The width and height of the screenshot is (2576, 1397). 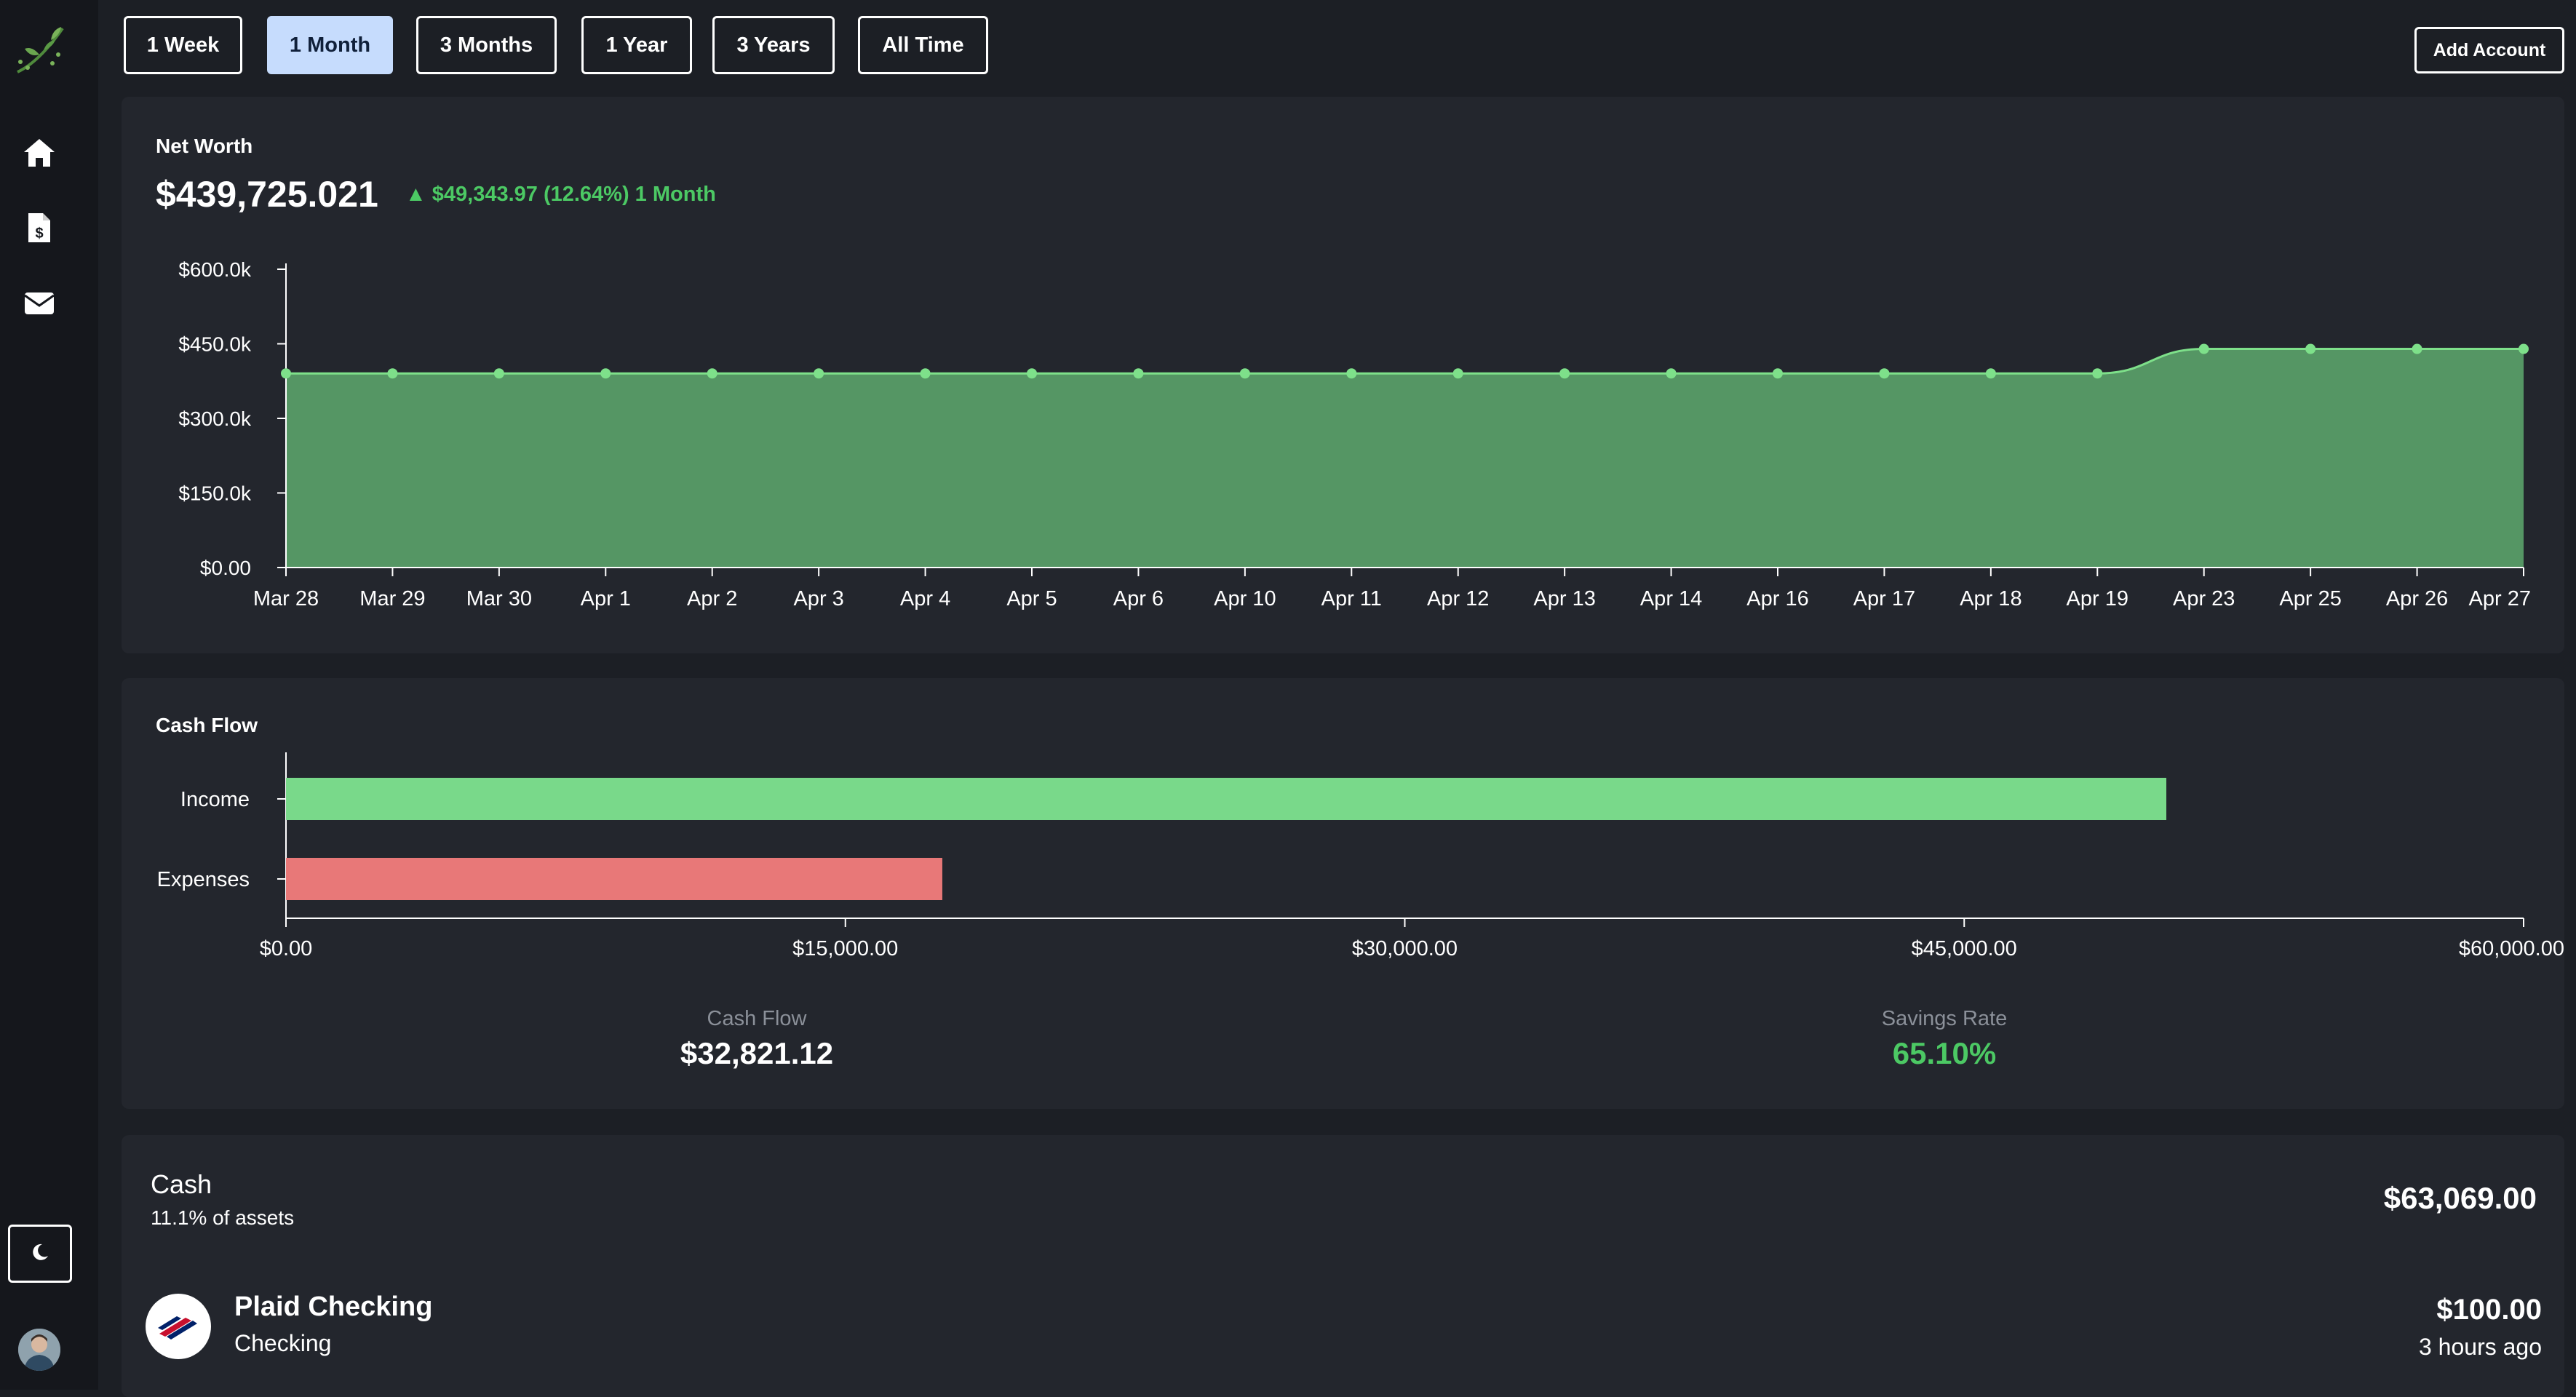 I want to click on x-tick-label: Apr 14, so click(x=1671, y=599).